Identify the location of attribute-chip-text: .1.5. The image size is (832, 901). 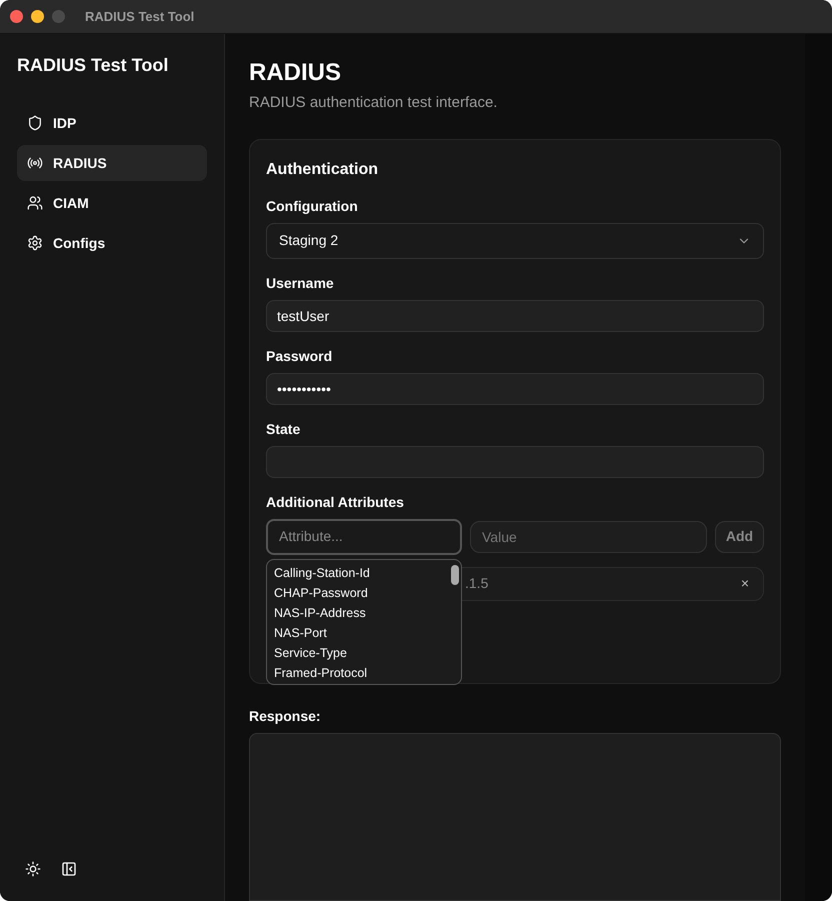
(476, 583).